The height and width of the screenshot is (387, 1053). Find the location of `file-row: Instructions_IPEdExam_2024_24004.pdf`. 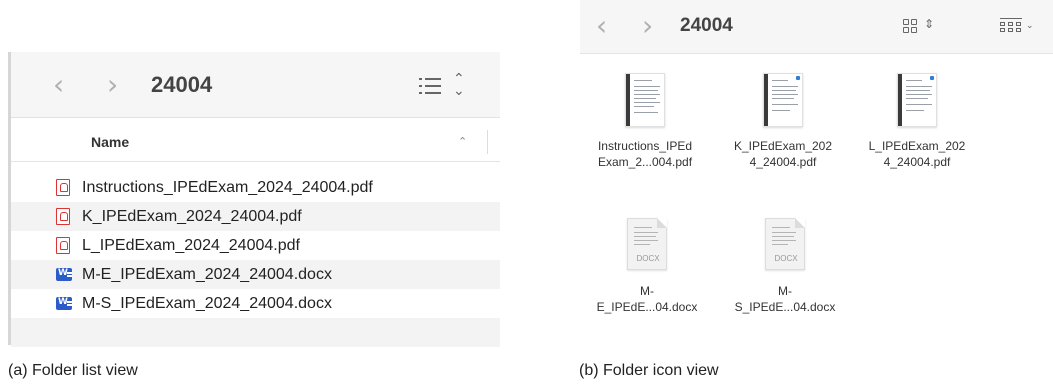

file-row: Instructions_IPEdExam_2024_24004.pdf is located at coordinates (255, 187).